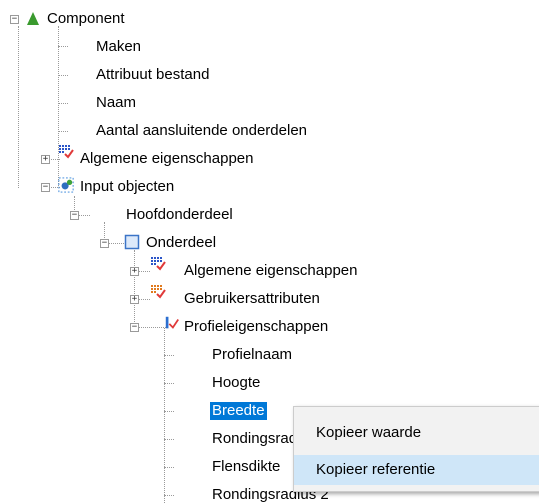  What do you see at coordinates (152, 75) in the screenshot?
I see `tree-item-attribuut-bestand: Attribuut bestand` at bounding box center [152, 75].